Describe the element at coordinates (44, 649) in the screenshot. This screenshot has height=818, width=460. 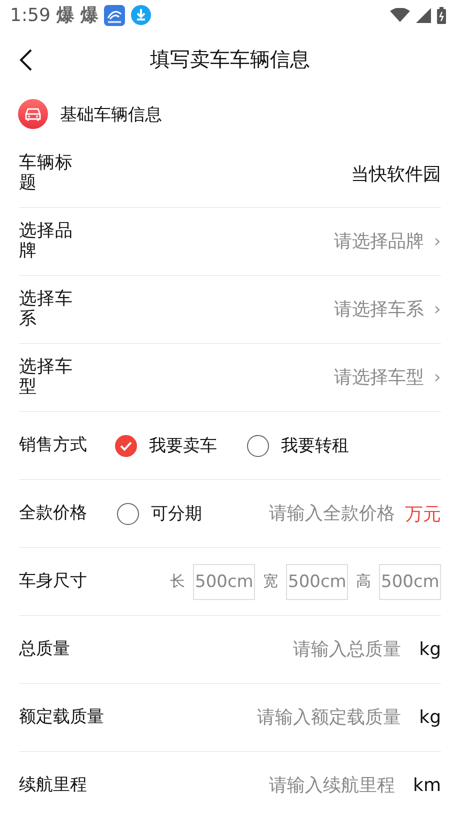
I see `field-label: 总质量` at that location.